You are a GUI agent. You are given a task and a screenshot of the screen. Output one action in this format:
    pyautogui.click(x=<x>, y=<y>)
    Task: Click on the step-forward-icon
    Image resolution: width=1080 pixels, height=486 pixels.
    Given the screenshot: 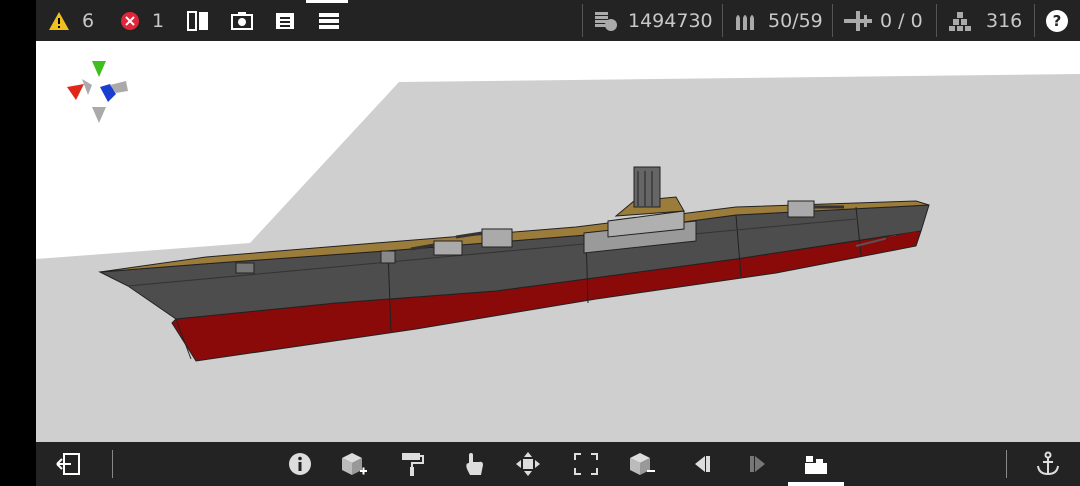 What is the action you would take?
    pyautogui.click(x=757, y=464)
    